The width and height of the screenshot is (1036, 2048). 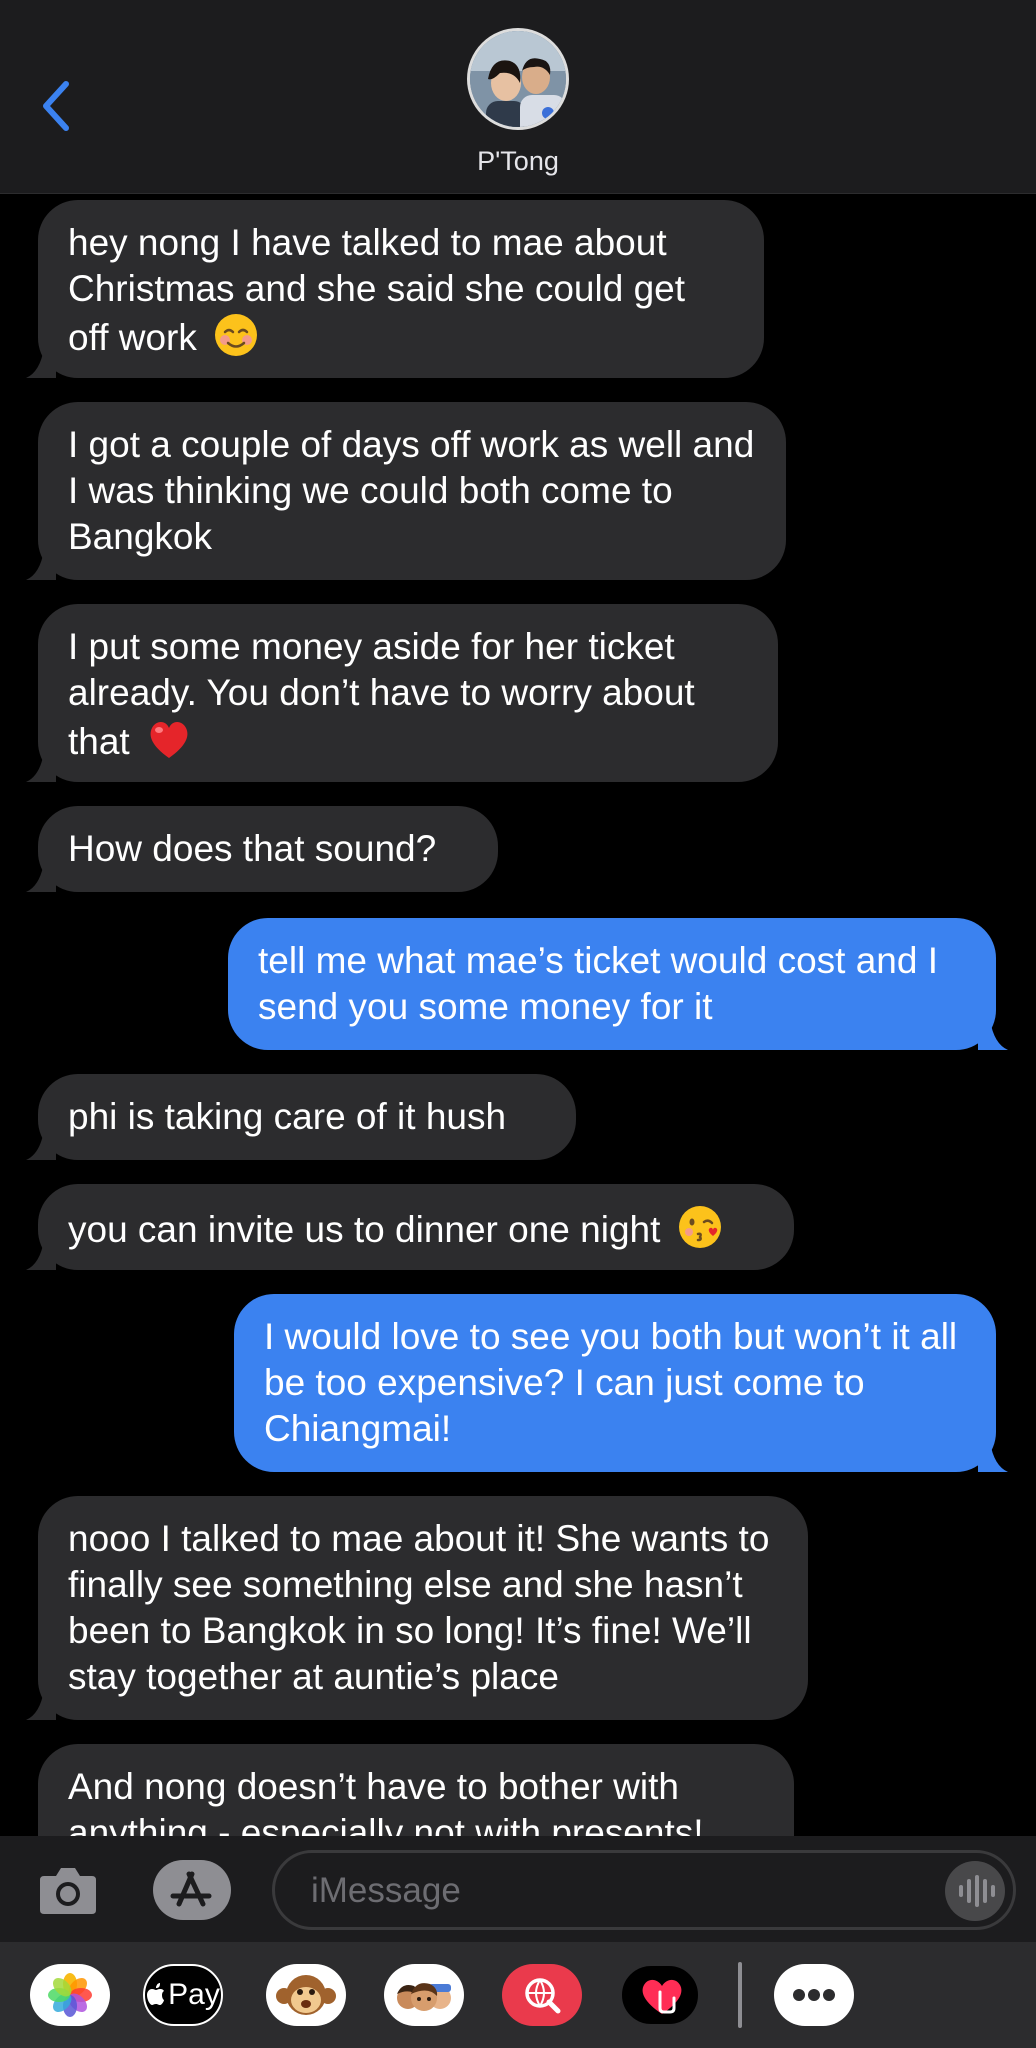 I want to click on chevron-left-icon, so click(x=56, y=106).